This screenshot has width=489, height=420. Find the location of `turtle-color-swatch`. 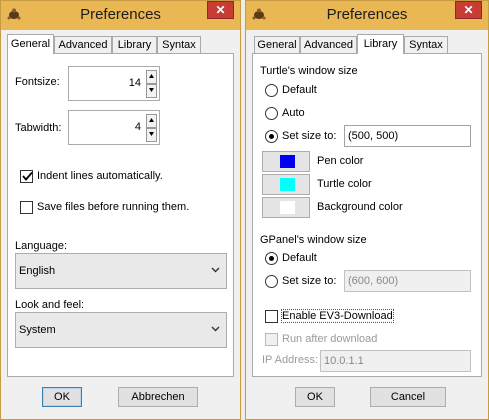

turtle-color-swatch is located at coordinates (287, 184).